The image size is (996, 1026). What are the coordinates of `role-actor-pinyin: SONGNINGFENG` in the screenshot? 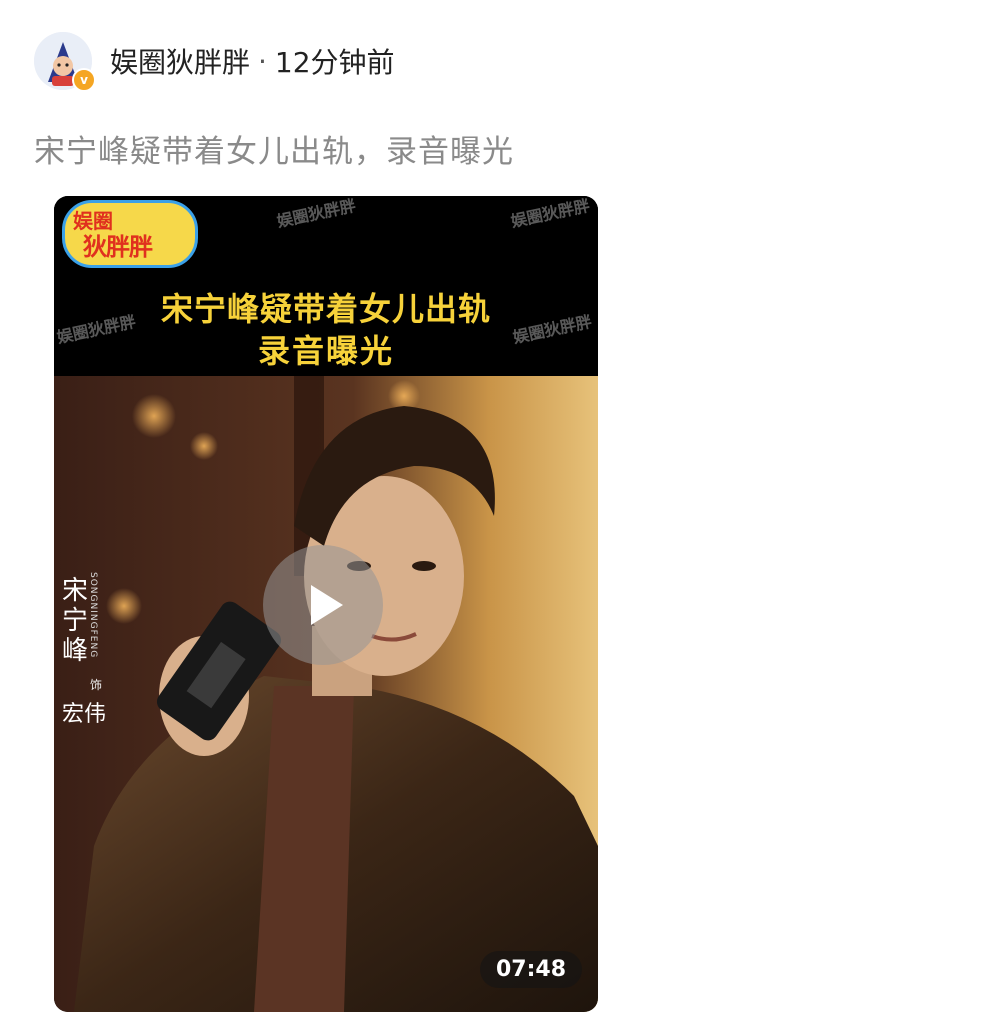 It's located at (93, 615).